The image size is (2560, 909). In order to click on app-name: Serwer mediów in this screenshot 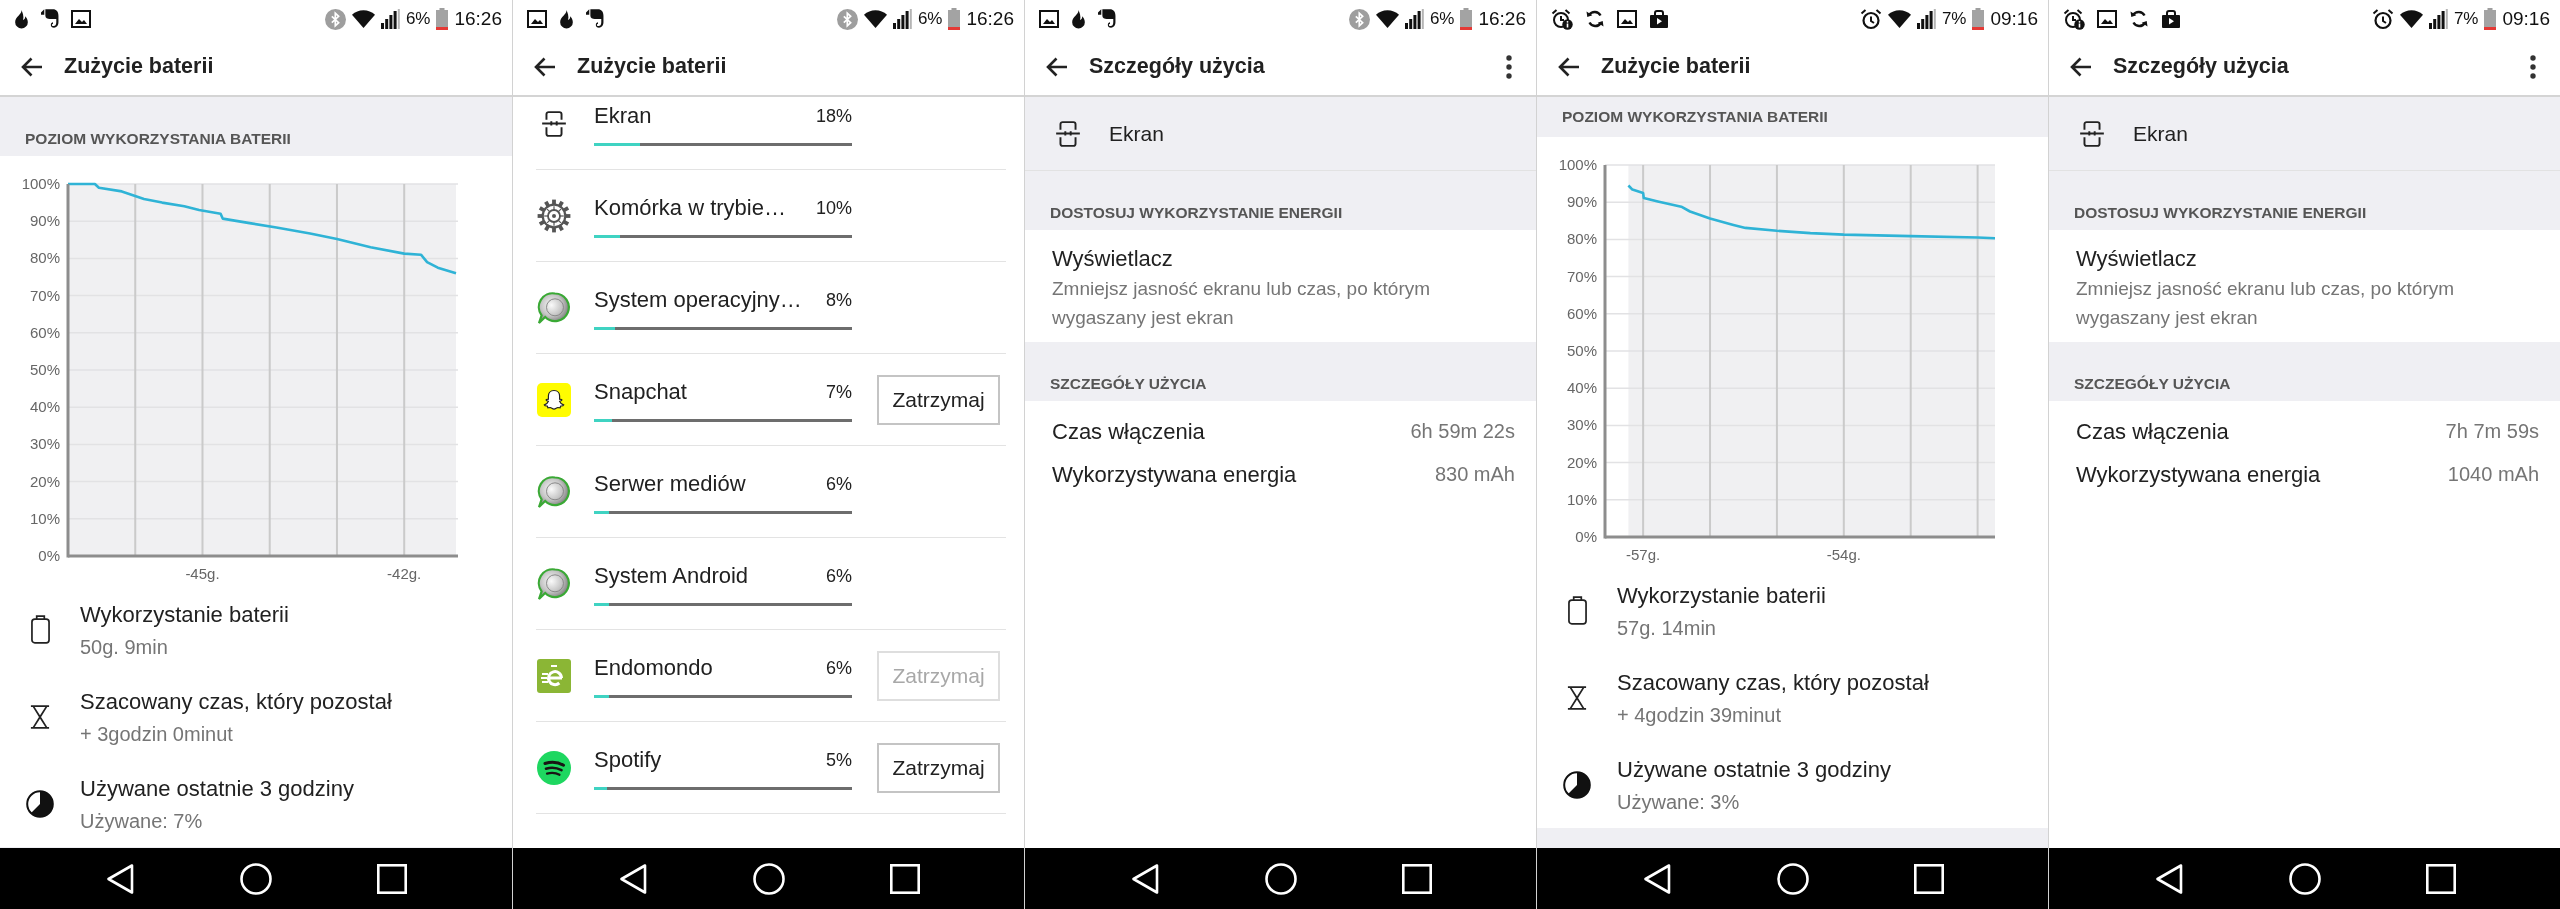, I will do `click(670, 484)`.